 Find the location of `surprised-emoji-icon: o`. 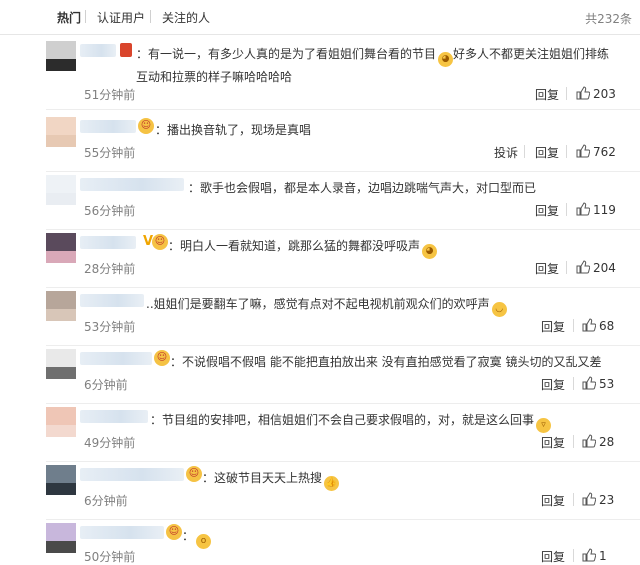

surprised-emoji-icon: o is located at coordinates (204, 541).